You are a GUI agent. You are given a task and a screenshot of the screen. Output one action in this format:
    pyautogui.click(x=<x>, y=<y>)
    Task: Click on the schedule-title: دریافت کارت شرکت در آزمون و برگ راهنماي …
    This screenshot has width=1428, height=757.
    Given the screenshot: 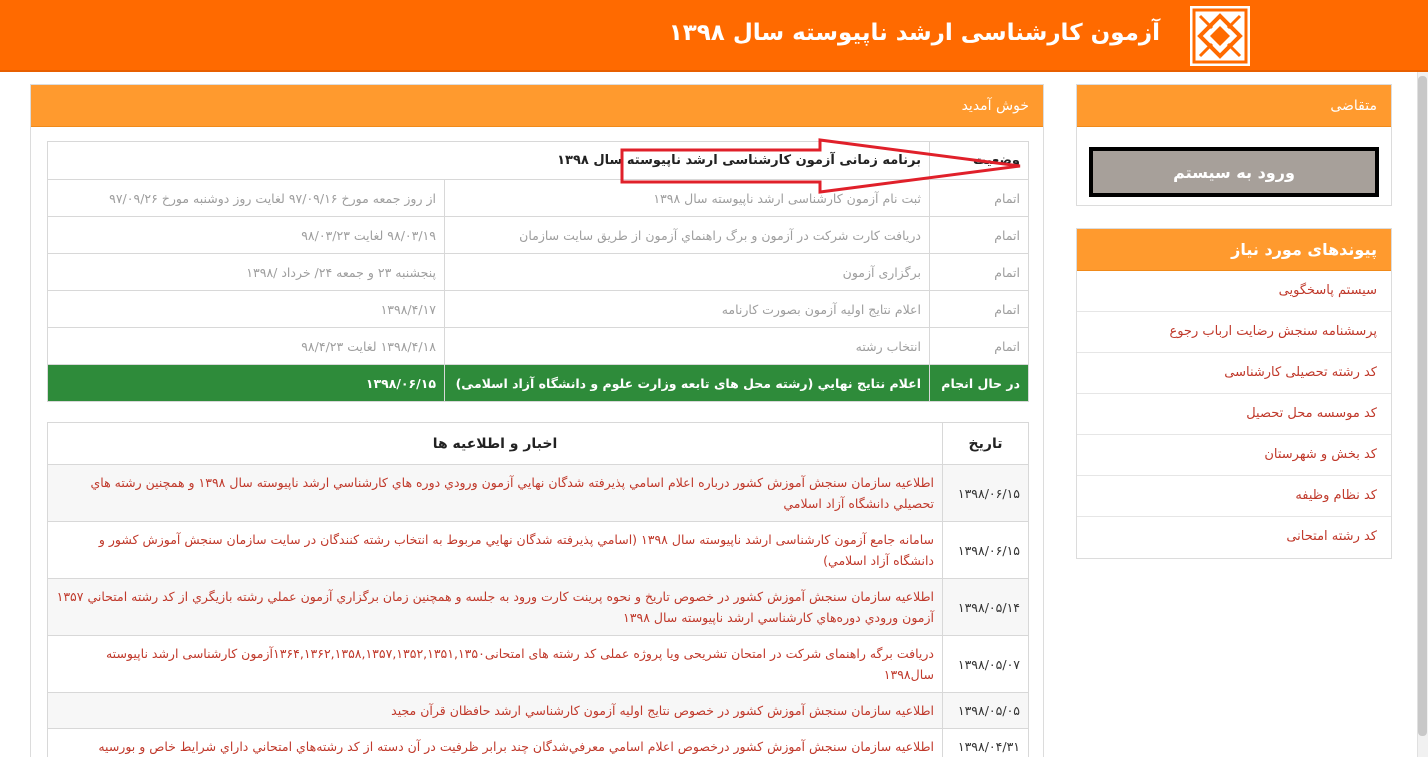 What is the action you would take?
    pyautogui.click(x=687, y=235)
    